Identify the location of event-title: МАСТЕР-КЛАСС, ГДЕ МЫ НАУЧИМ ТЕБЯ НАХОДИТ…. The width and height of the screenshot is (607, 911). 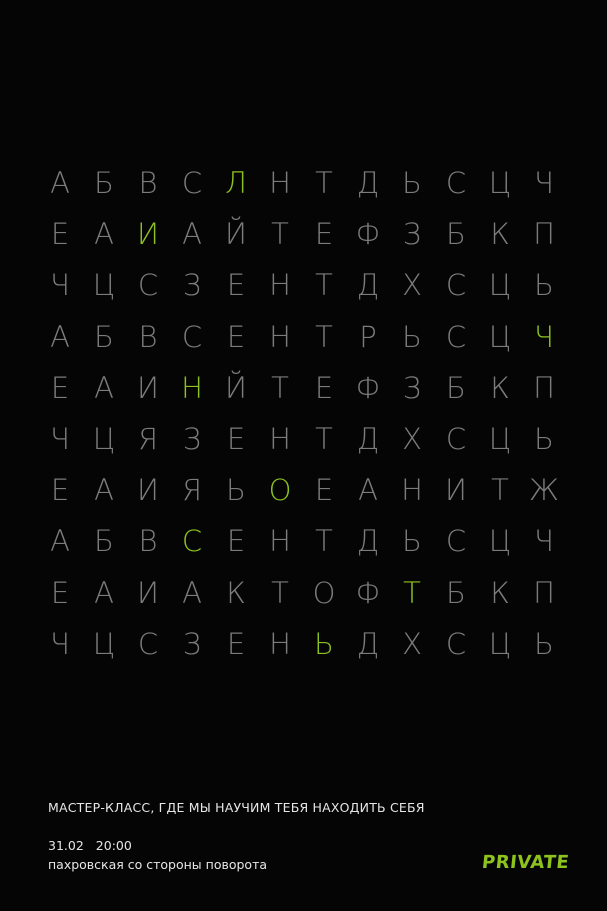
(236, 807).